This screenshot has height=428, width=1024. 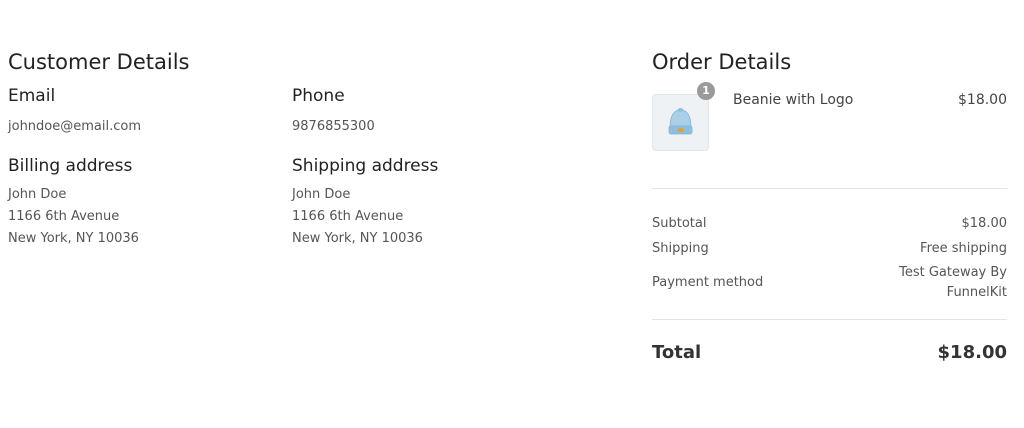 I want to click on product-thumbnail, so click(x=680, y=122).